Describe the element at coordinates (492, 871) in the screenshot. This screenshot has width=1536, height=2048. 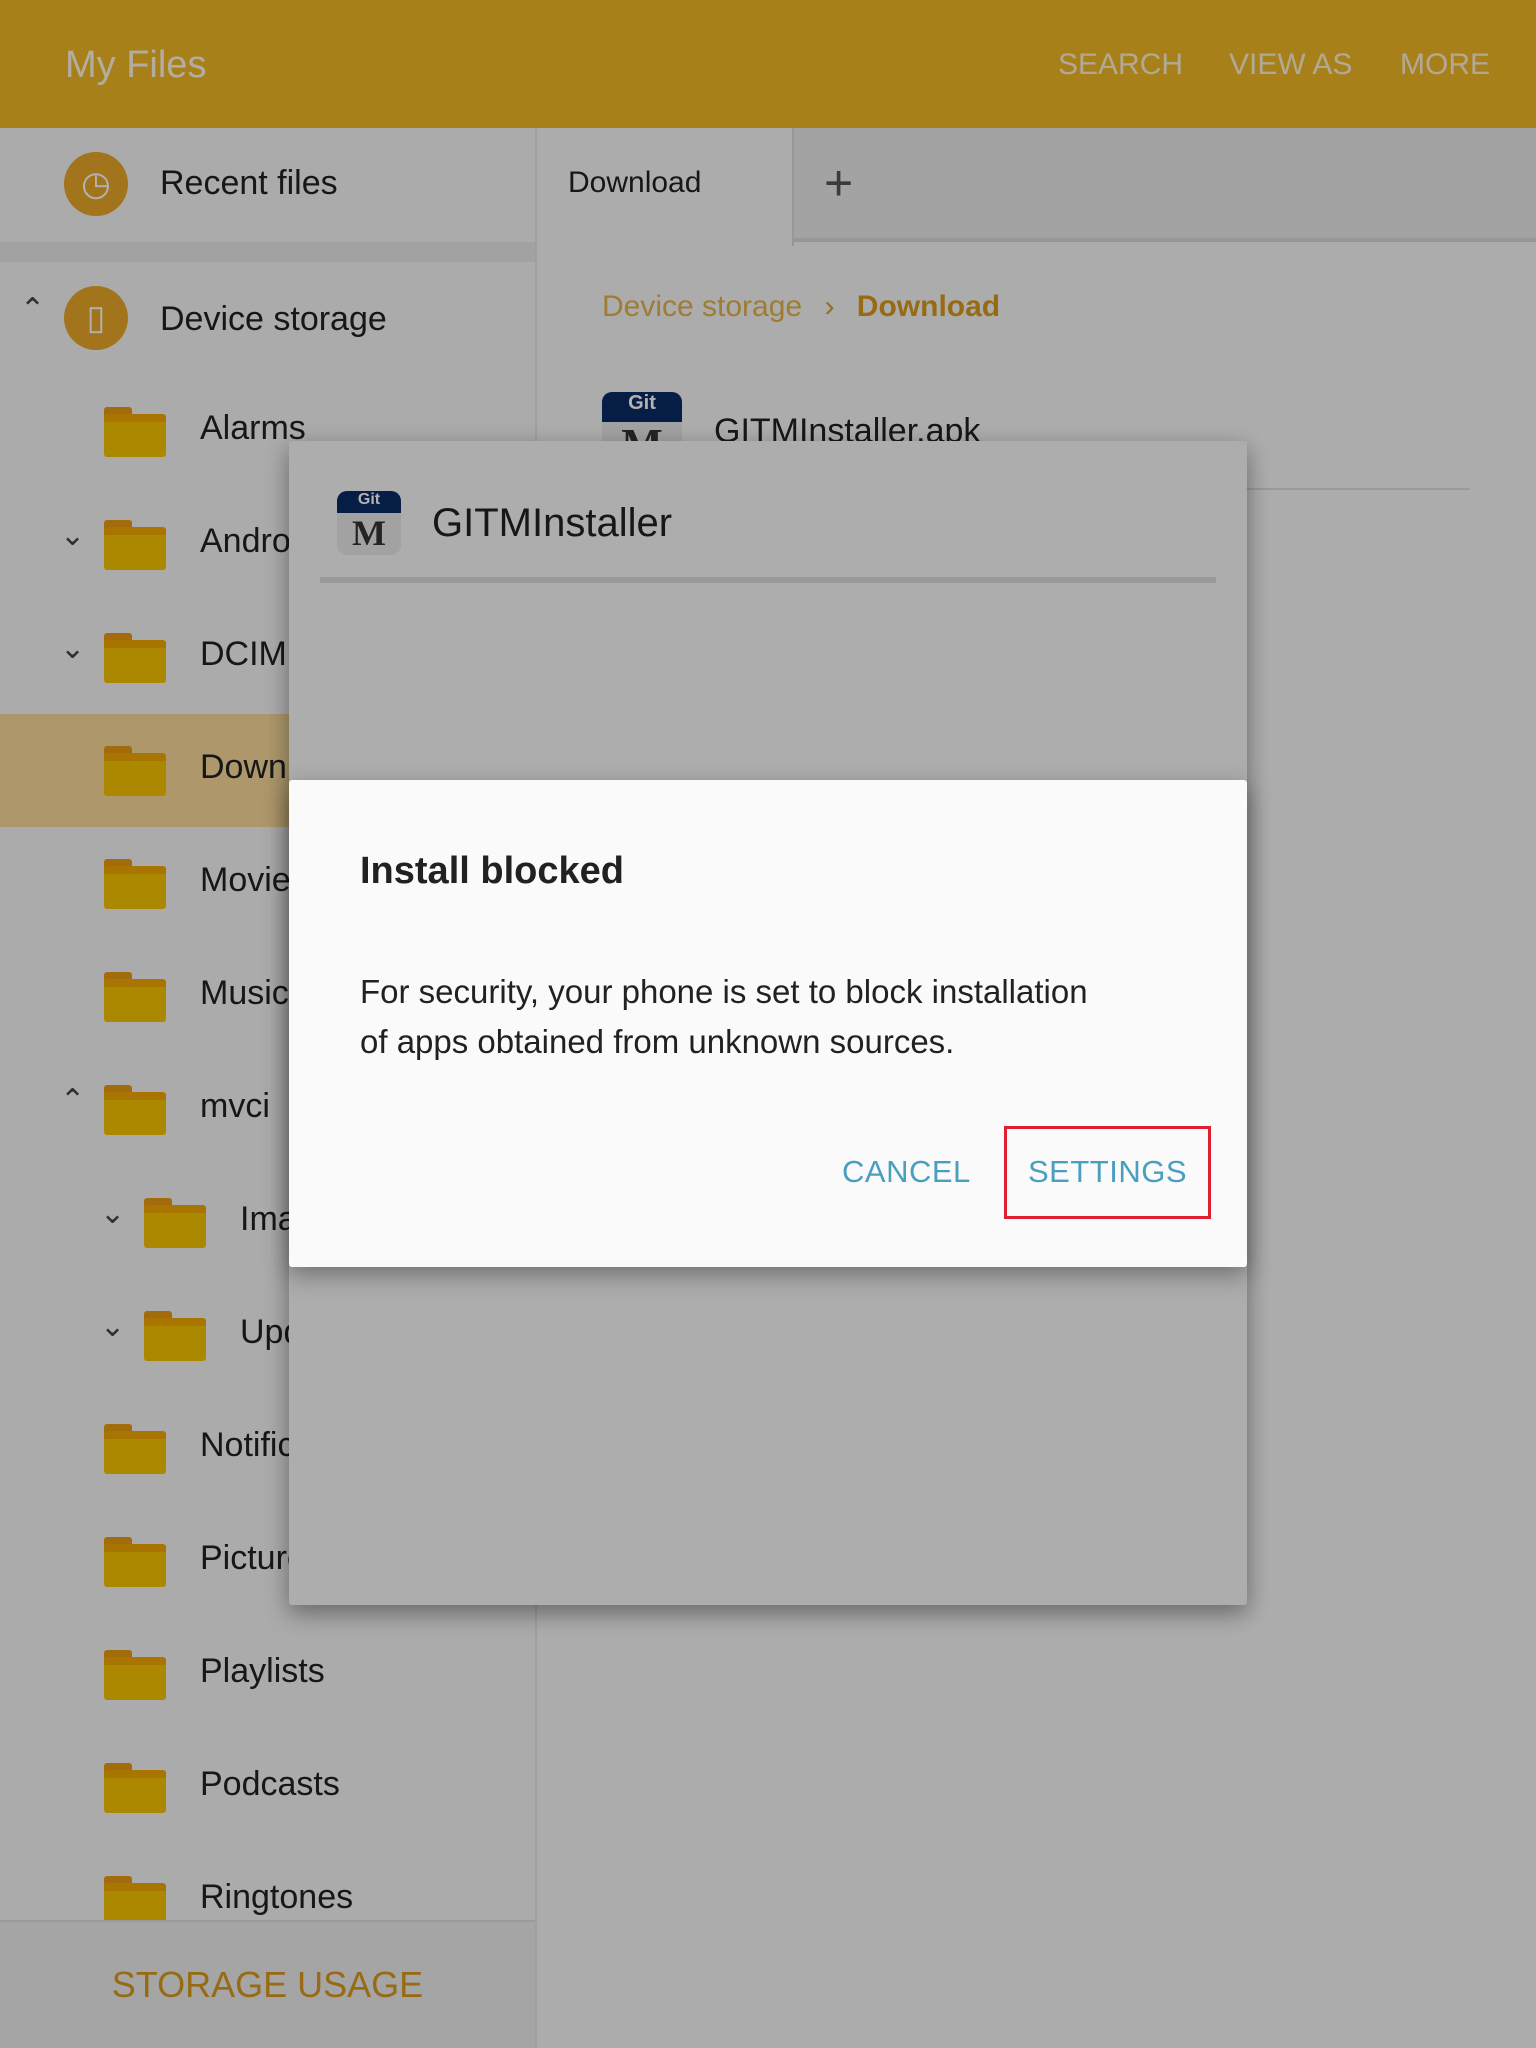
I see `dialog-title: Install blocked` at that location.